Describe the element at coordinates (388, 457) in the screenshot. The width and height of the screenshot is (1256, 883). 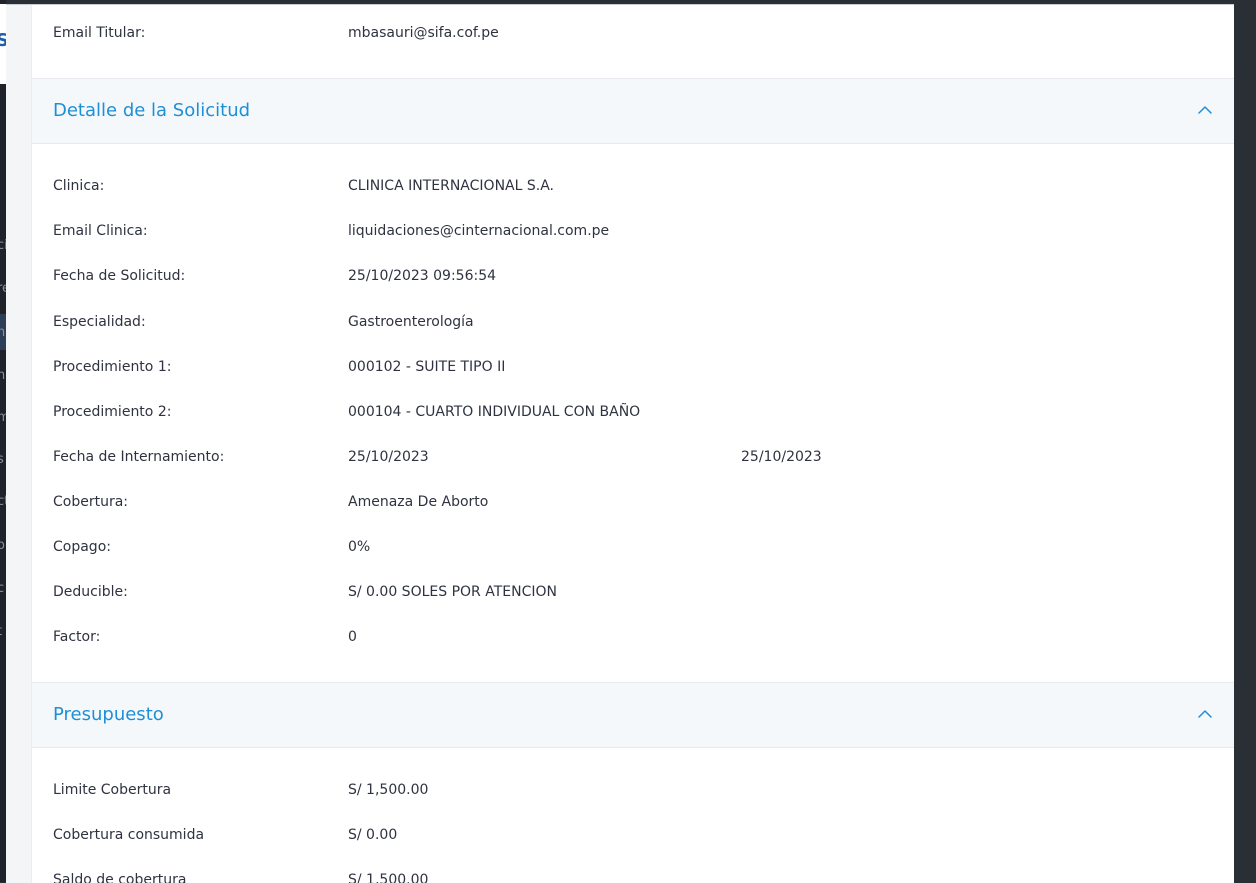
I see `field-value: 25/10/2023` at that location.